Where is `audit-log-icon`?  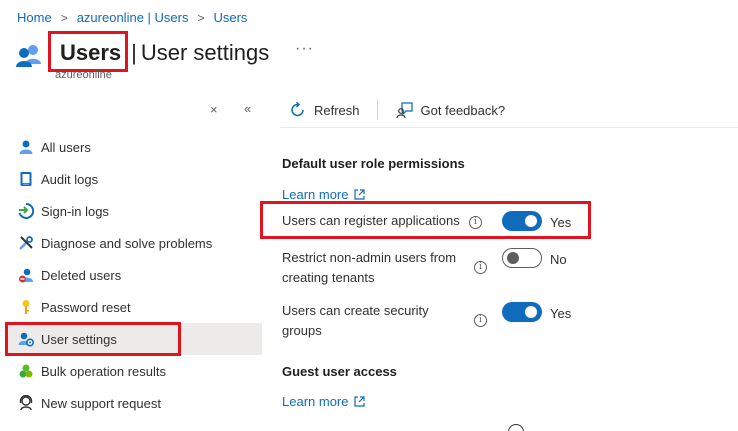 audit-log-icon is located at coordinates (25, 179).